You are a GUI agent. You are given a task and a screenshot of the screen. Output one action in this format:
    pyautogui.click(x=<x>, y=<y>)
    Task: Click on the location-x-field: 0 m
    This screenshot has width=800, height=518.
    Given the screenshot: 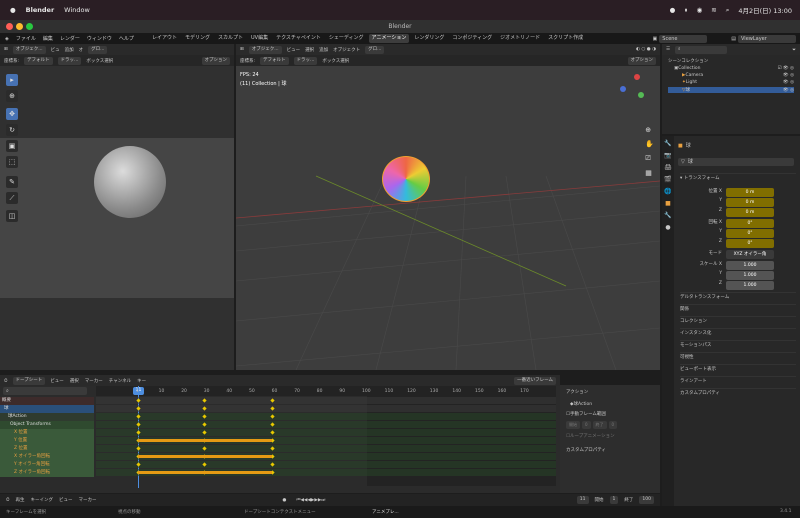 What is the action you would take?
    pyautogui.click(x=750, y=192)
    